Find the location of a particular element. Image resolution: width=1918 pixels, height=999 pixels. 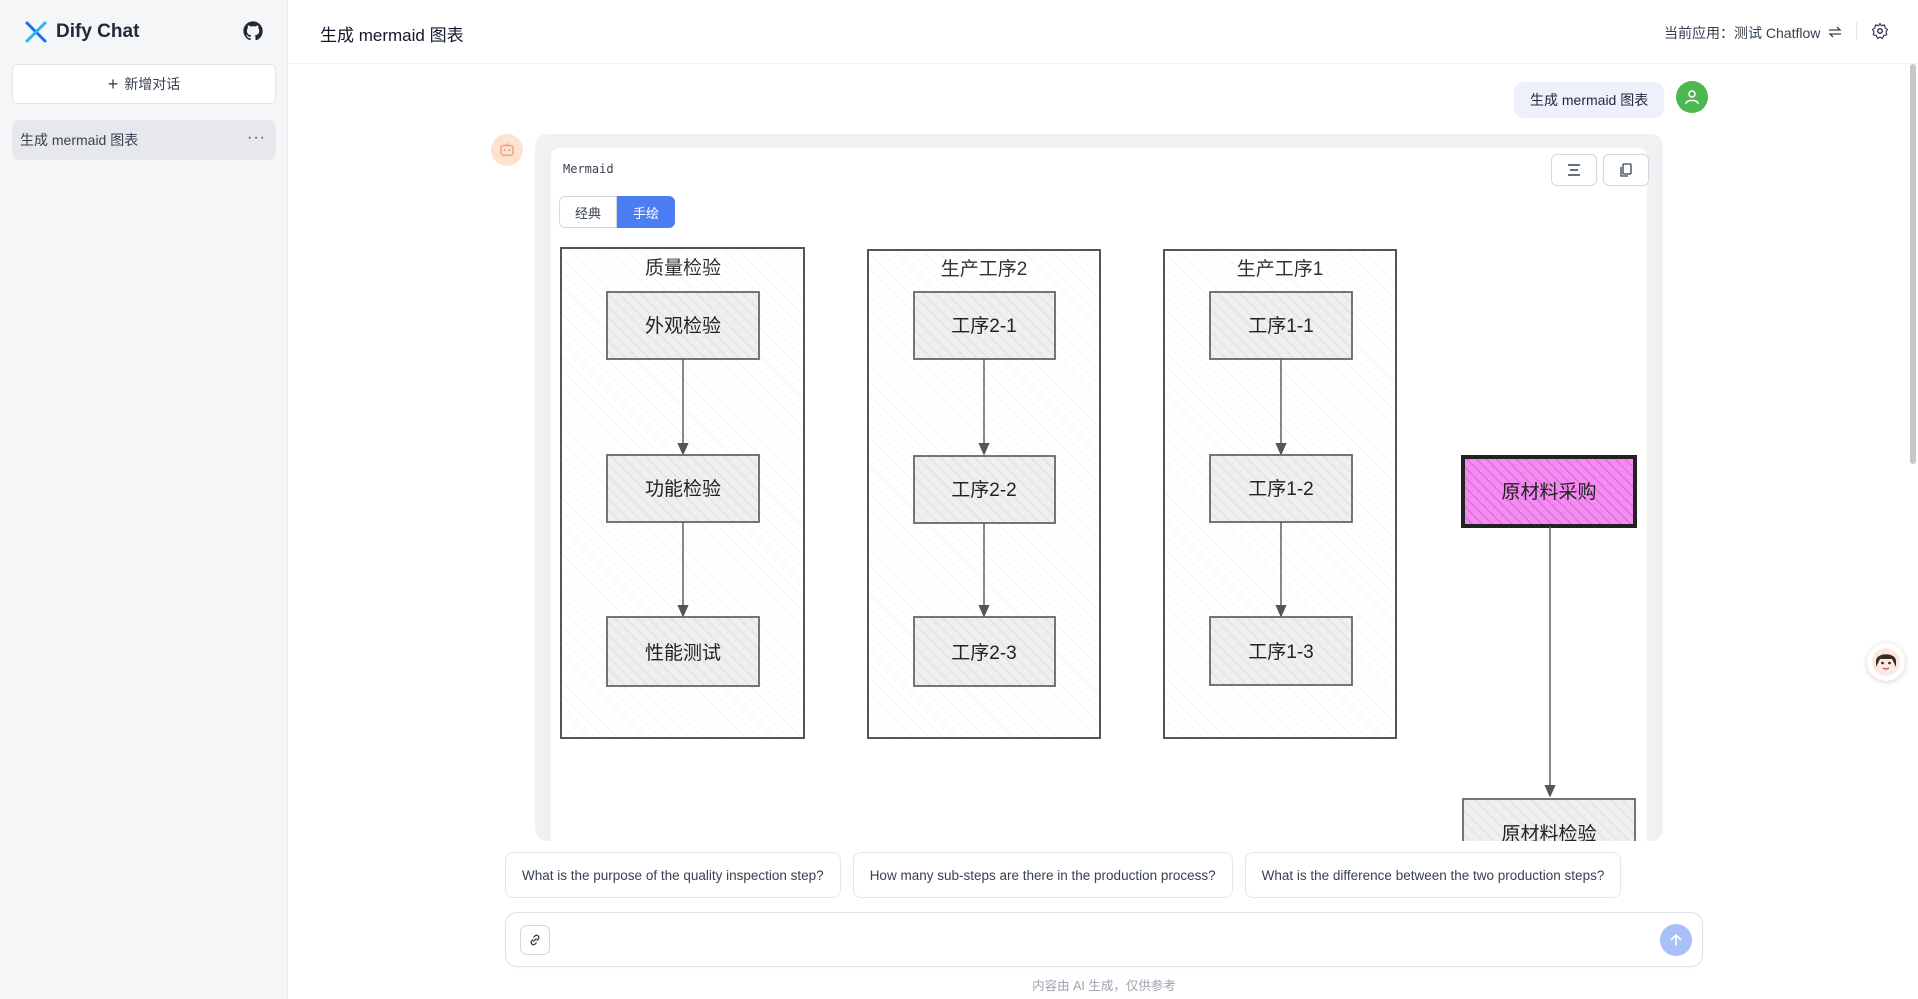

user-icon is located at coordinates (1692, 97).